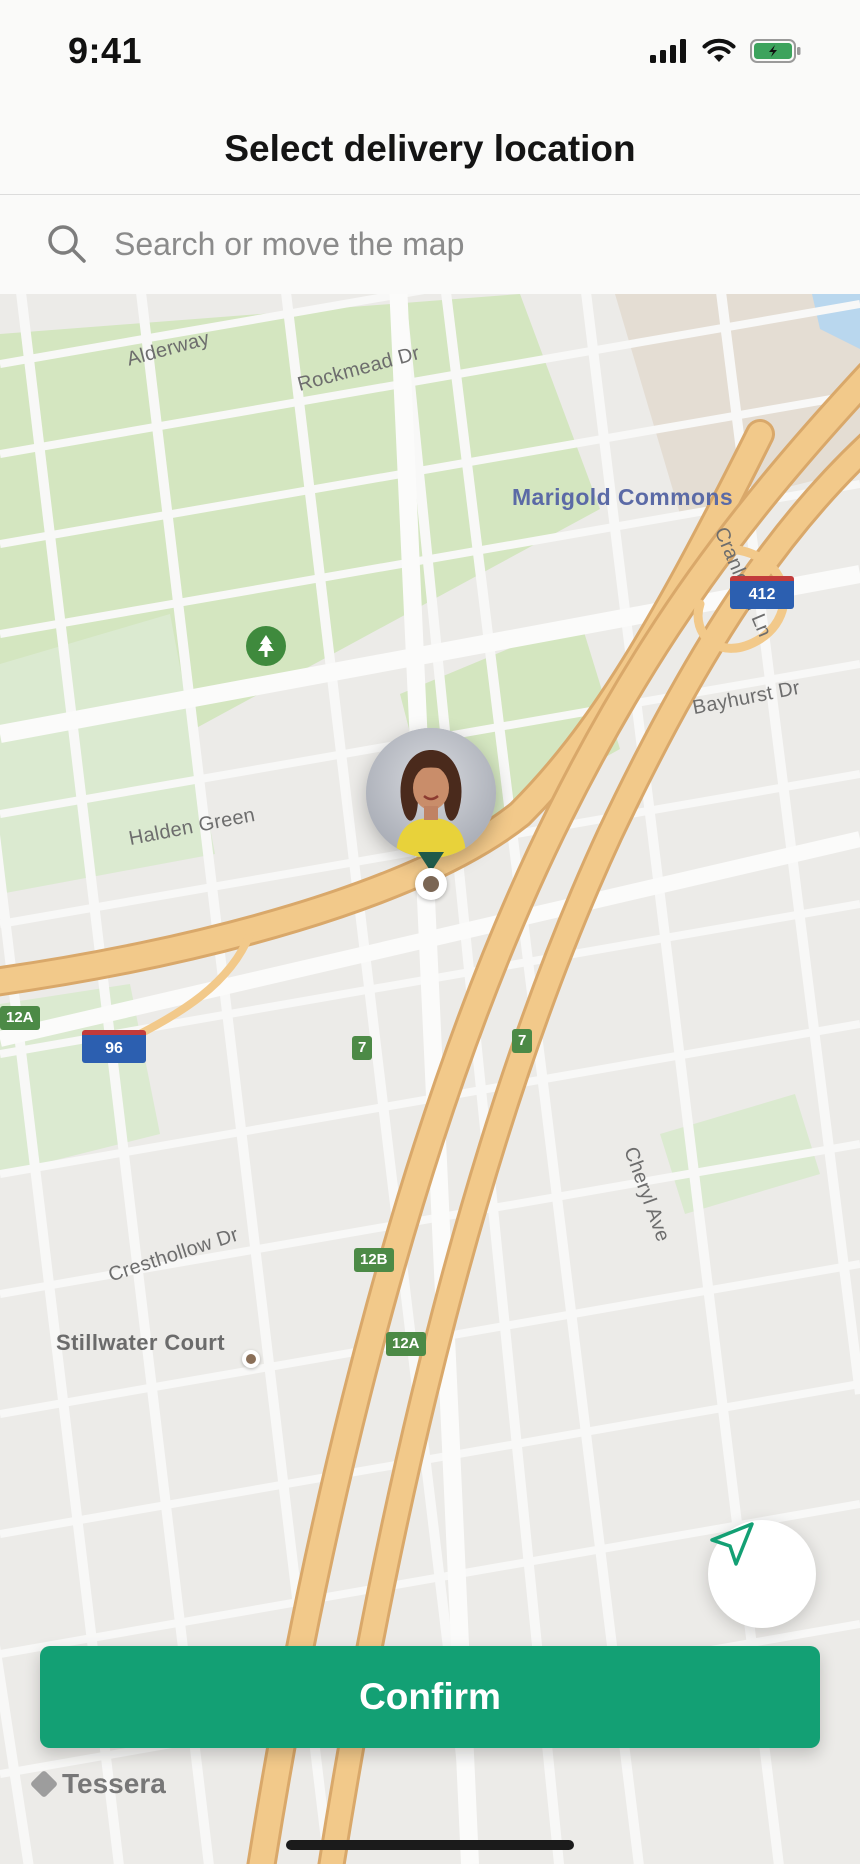 This screenshot has height=1864, width=860. Describe the element at coordinates (44, 1784) in the screenshot. I see `brand-logo-icon` at that location.